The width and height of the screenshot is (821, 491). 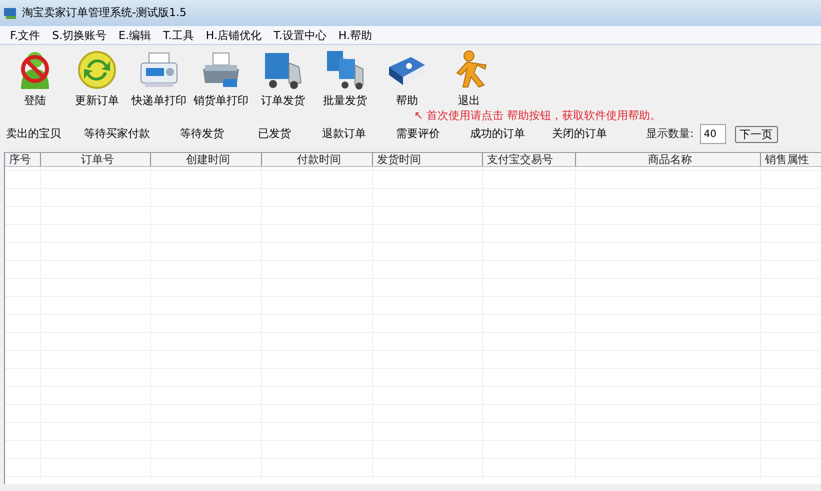 I want to click on toolbar-button: 退出, so click(x=469, y=79).